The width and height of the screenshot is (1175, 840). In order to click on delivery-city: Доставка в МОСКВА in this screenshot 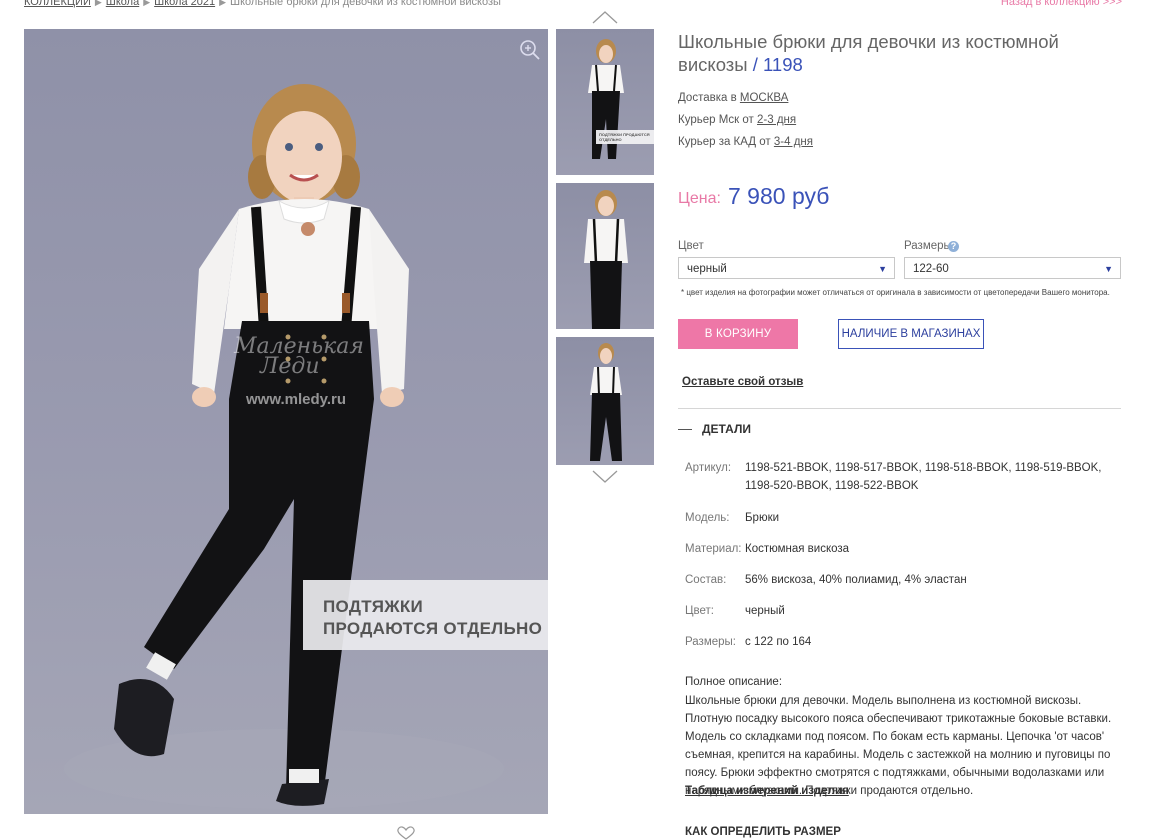, I will do `click(733, 98)`.